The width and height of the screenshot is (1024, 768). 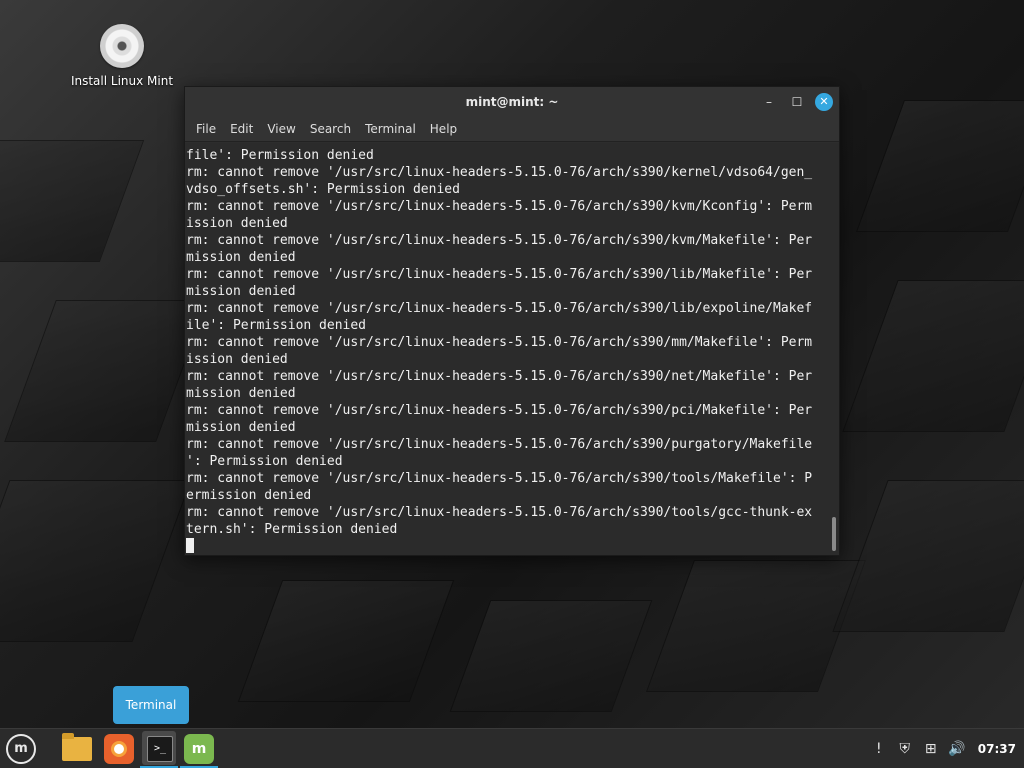 What do you see at coordinates (199, 749) in the screenshot?
I see `mint-app-icon: m` at bounding box center [199, 749].